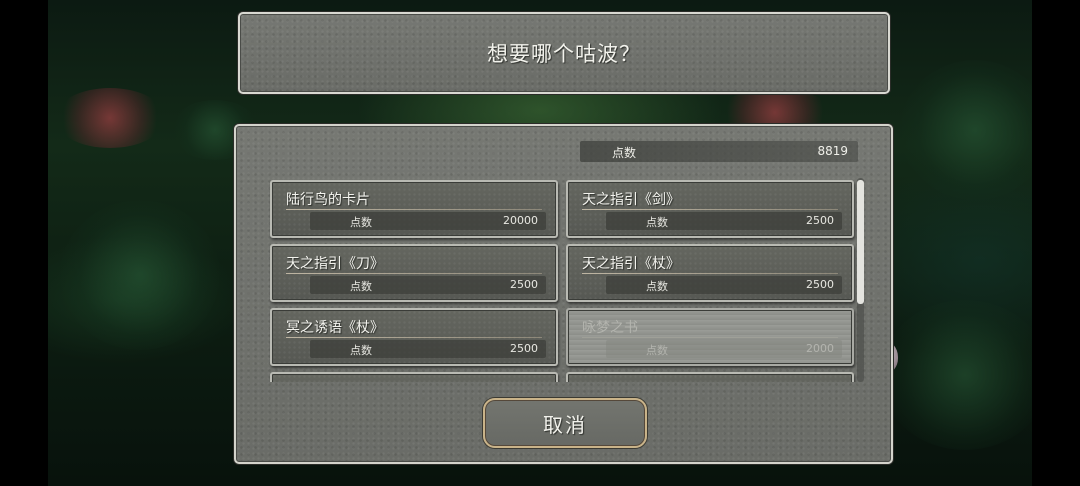 The image size is (1080, 486). Describe the element at coordinates (1056, 243) in the screenshot. I see `letterbox-right` at that location.